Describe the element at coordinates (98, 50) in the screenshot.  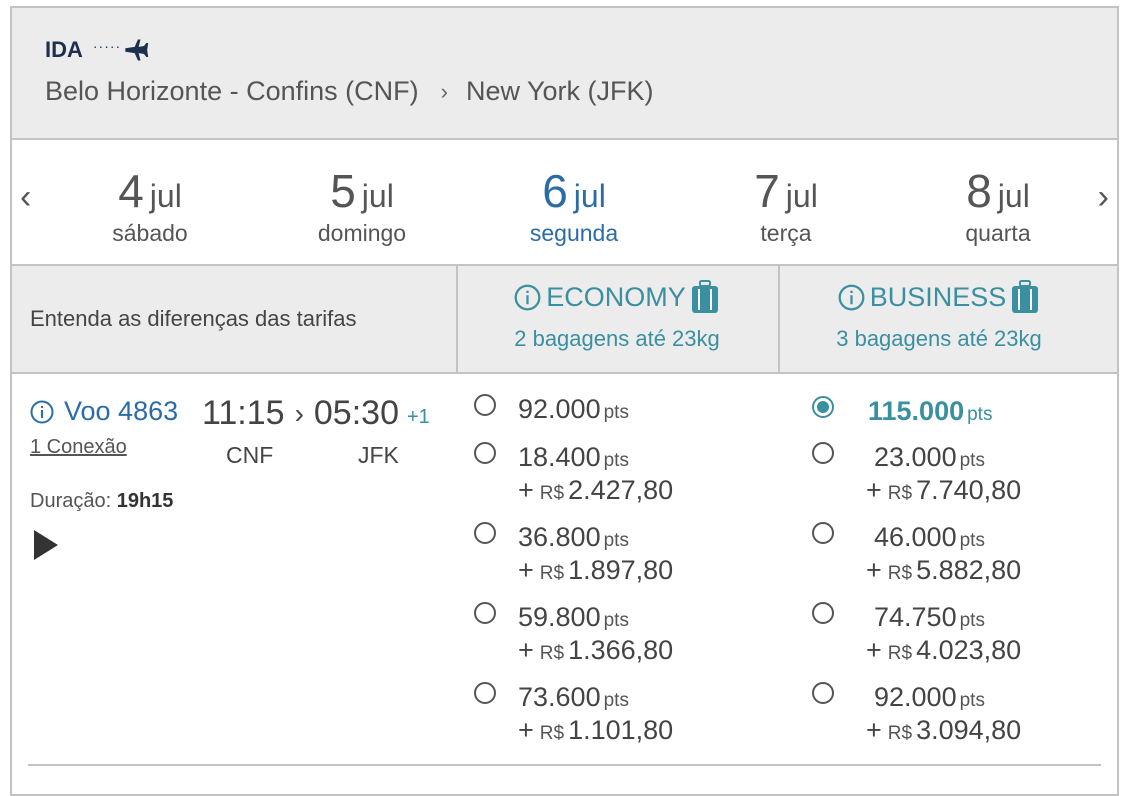
I see `leg-indicator: IDA ·····` at that location.